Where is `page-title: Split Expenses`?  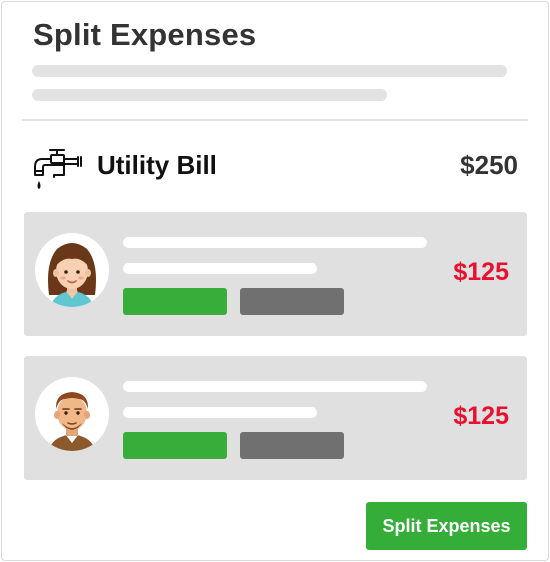 page-title: Split Expenses is located at coordinates (145, 34).